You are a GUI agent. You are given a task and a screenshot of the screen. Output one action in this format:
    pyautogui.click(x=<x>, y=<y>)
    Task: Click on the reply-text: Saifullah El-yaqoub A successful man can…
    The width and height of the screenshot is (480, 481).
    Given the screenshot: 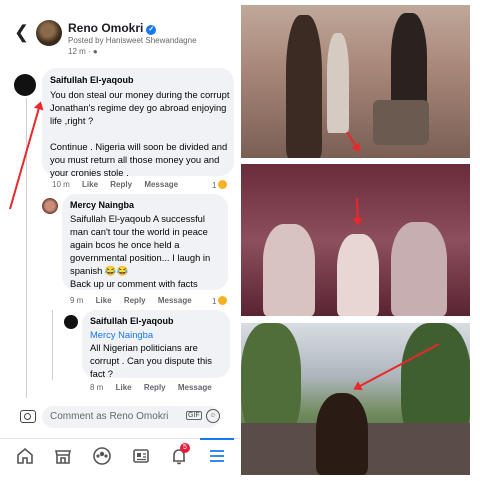 What is the action you would take?
    pyautogui.click(x=140, y=251)
    